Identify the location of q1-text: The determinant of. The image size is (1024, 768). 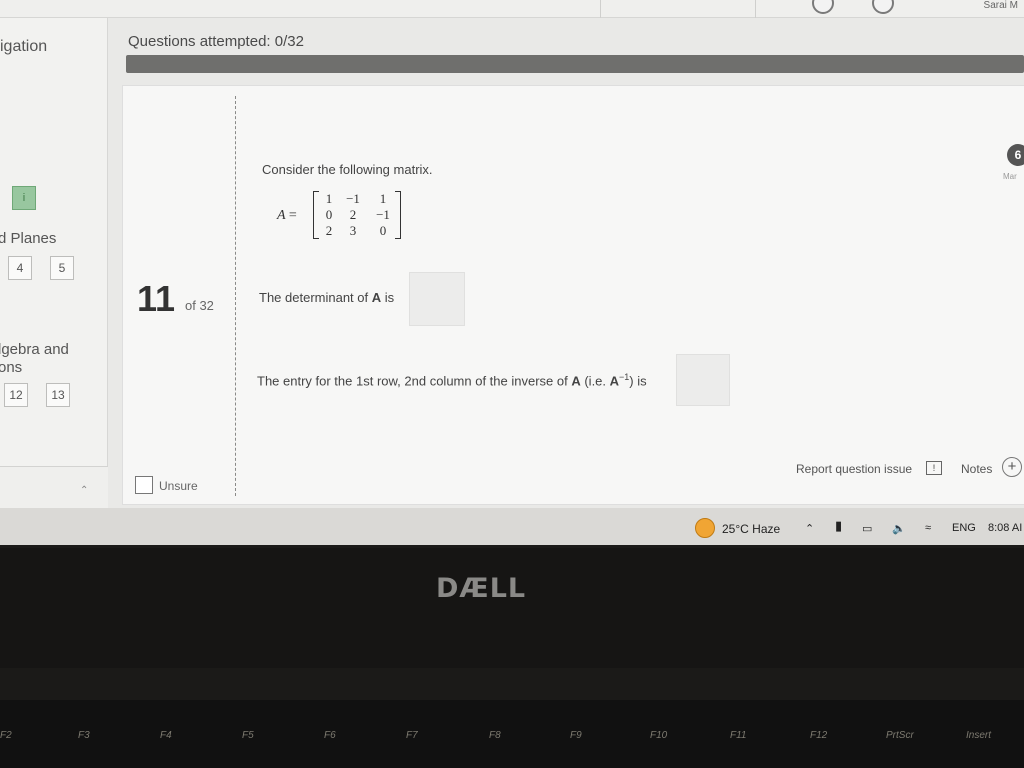
(315, 297).